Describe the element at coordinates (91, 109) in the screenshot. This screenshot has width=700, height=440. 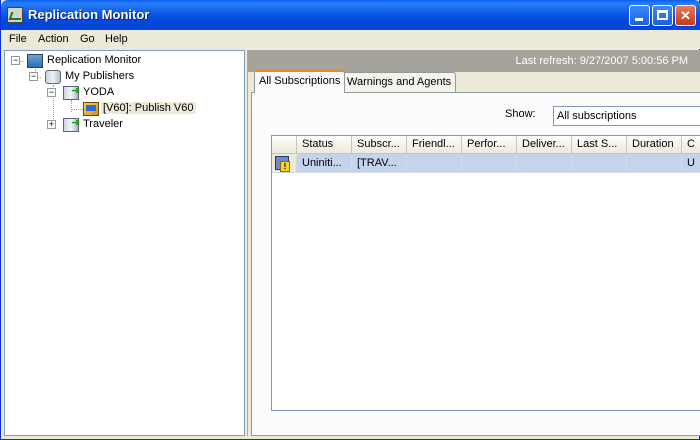
I see `publication-icon` at that location.